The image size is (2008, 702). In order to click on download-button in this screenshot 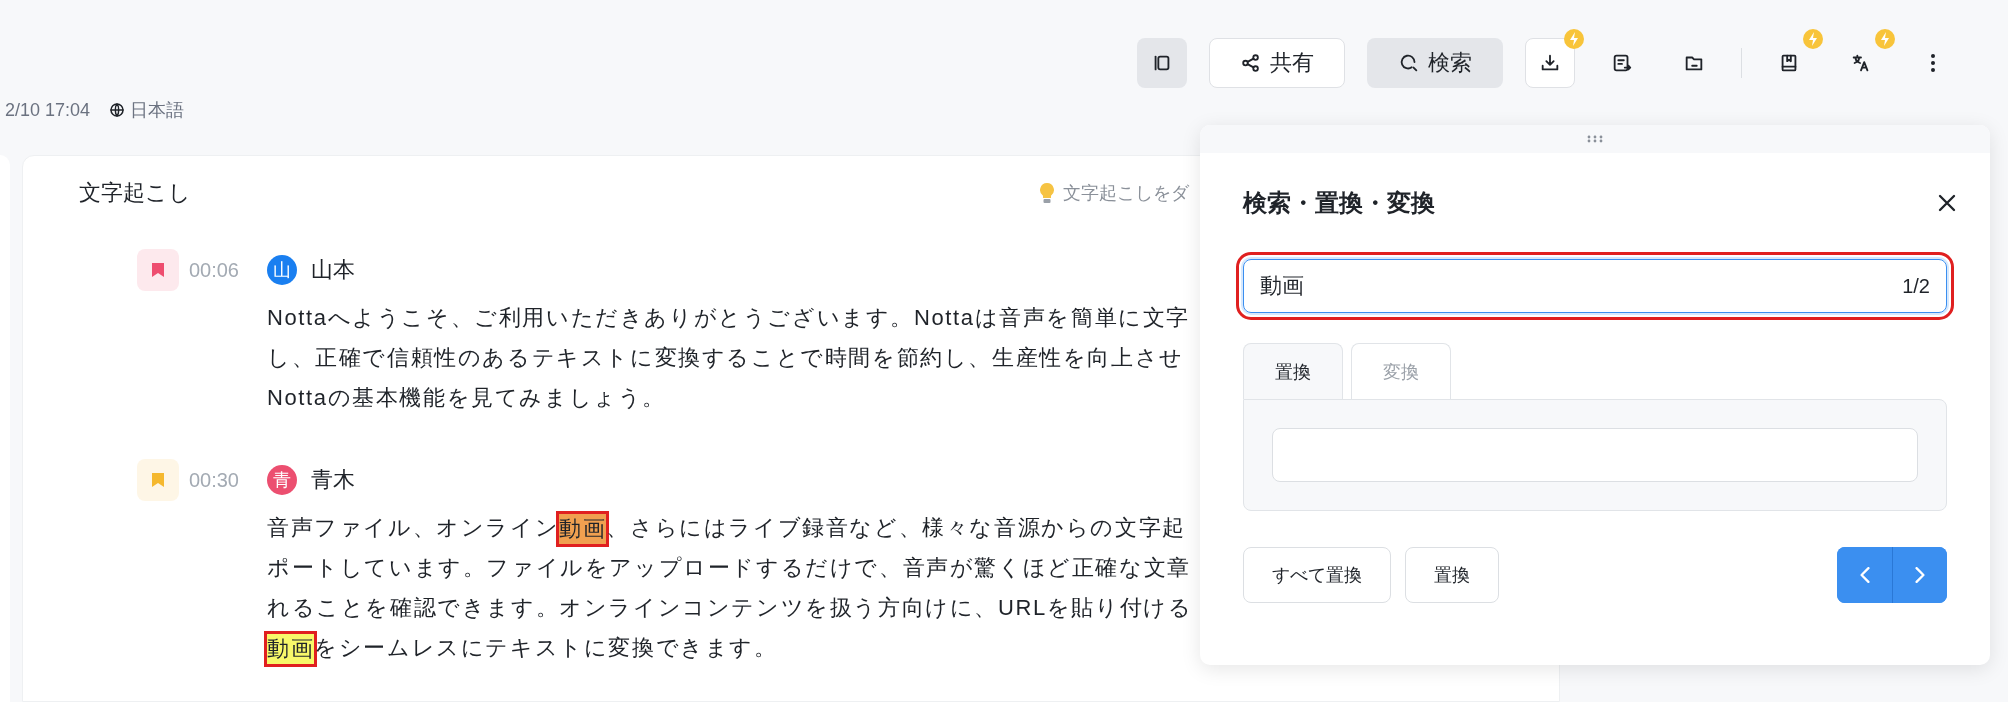, I will do `click(1550, 63)`.